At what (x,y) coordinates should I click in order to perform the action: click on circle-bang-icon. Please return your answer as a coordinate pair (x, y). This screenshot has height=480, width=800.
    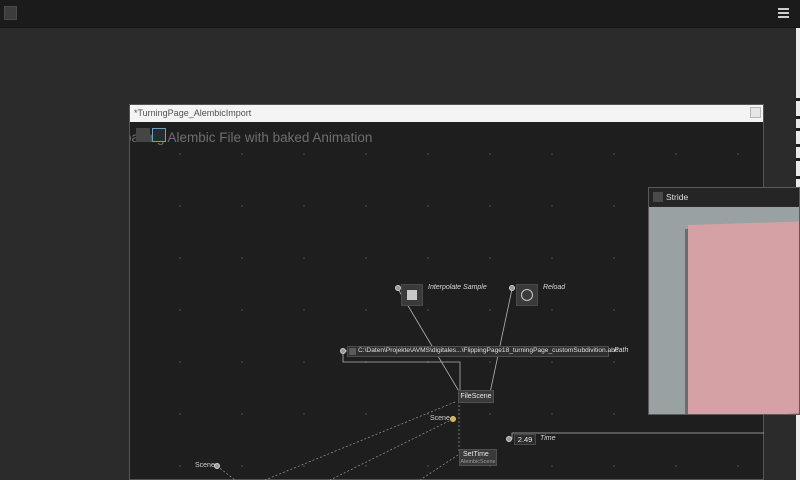
    Looking at the image, I should click on (527, 295).